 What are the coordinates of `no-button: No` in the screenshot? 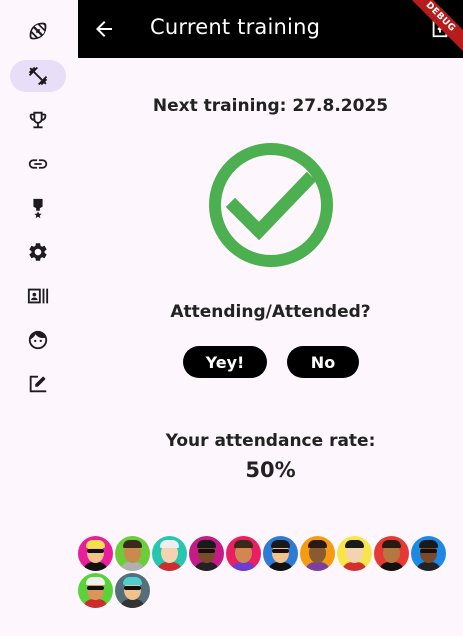 It's located at (323, 362).